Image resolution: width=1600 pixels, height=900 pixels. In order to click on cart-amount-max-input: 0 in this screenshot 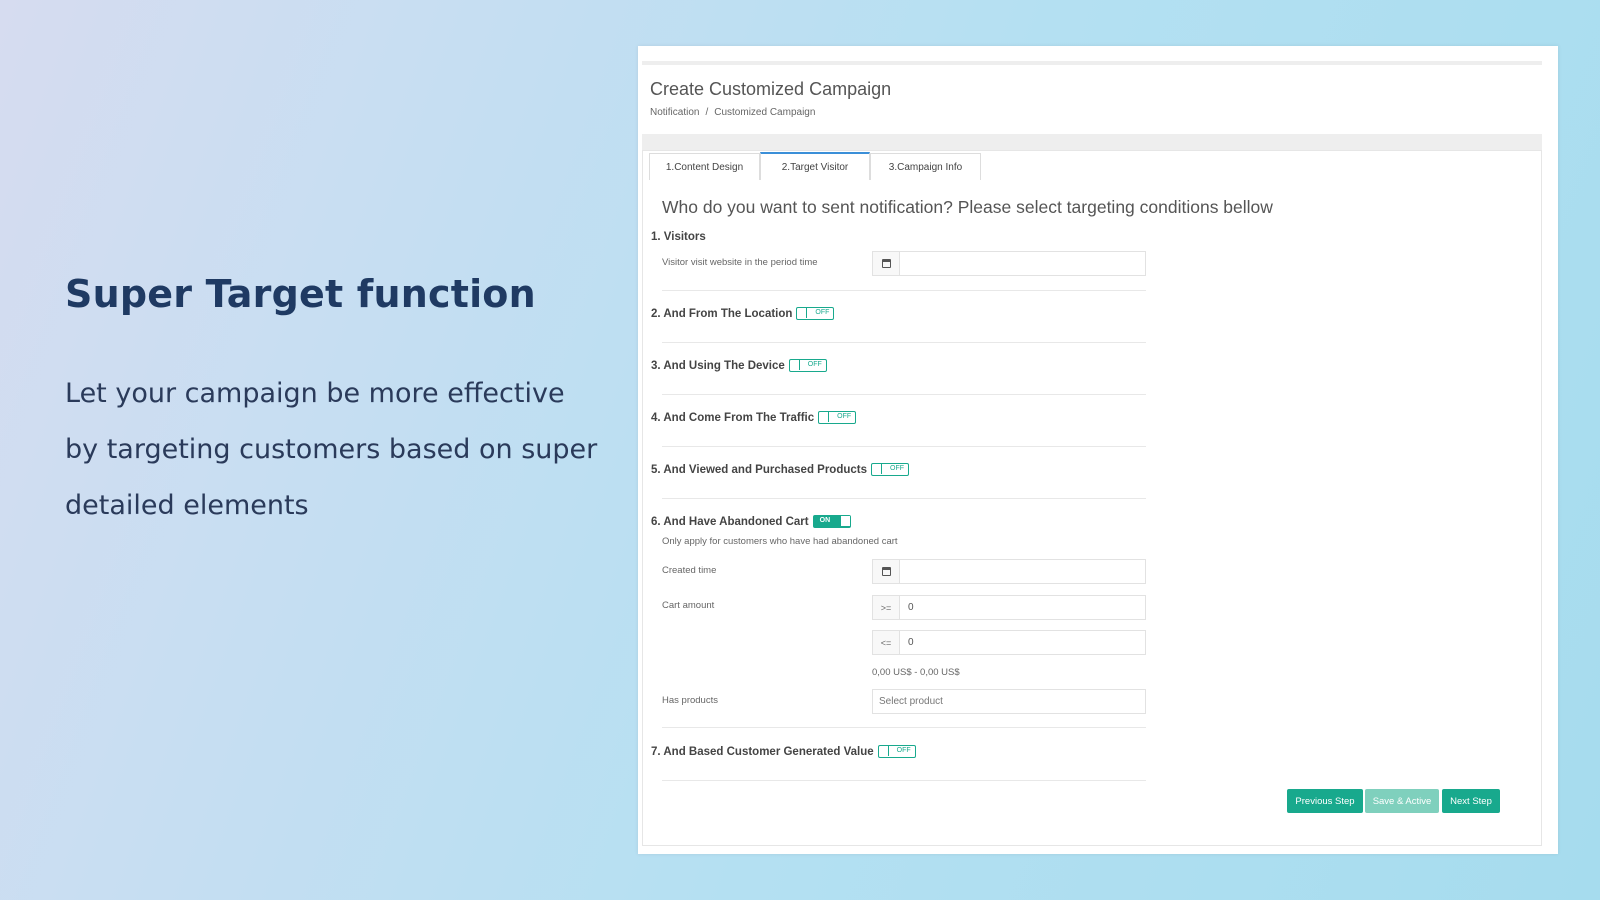, I will do `click(1022, 642)`.